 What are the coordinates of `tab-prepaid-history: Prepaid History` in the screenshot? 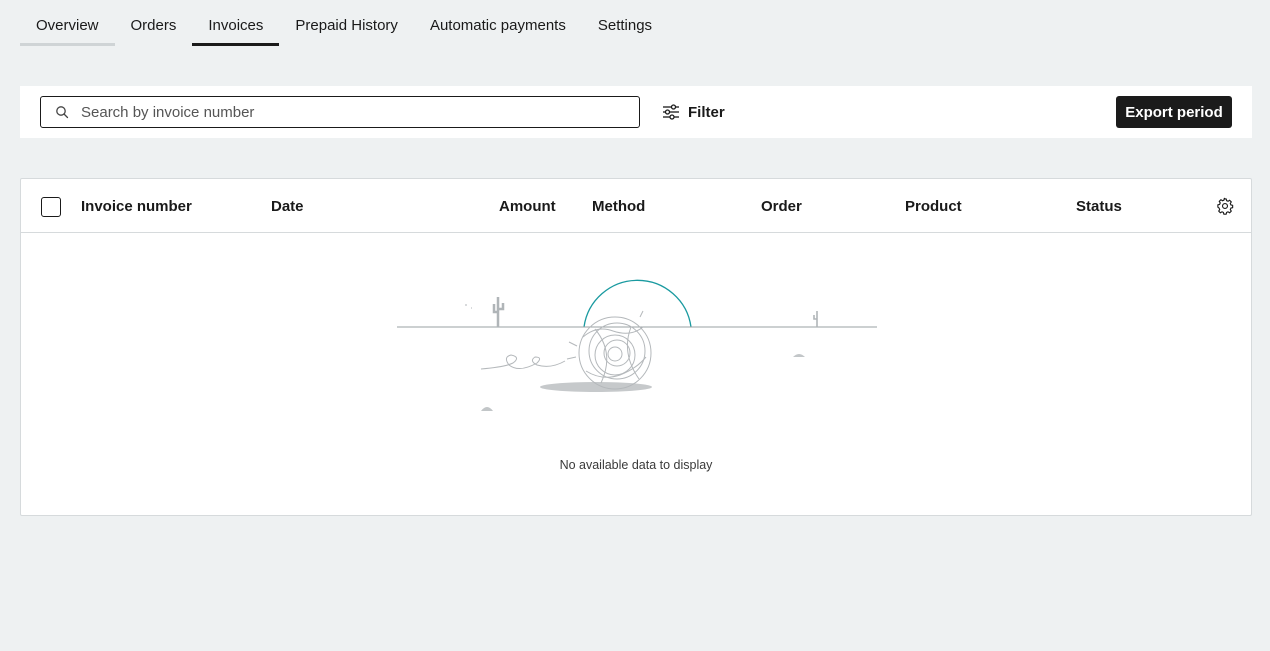 It's located at (346, 23).